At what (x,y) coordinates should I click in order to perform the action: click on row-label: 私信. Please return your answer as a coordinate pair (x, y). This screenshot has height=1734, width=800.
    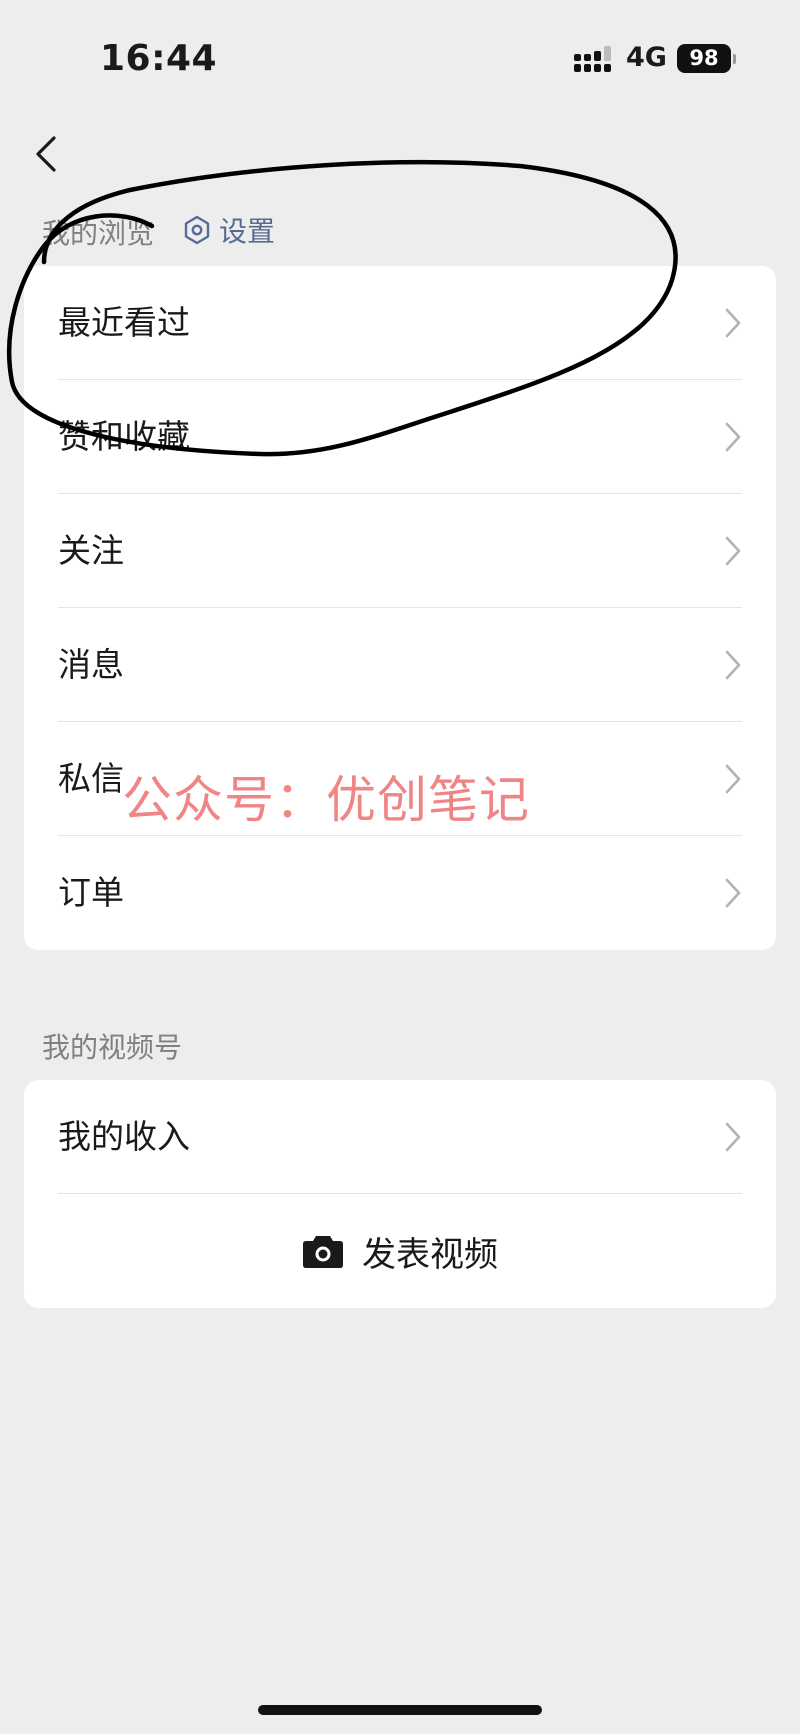
    Looking at the image, I should click on (91, 778).